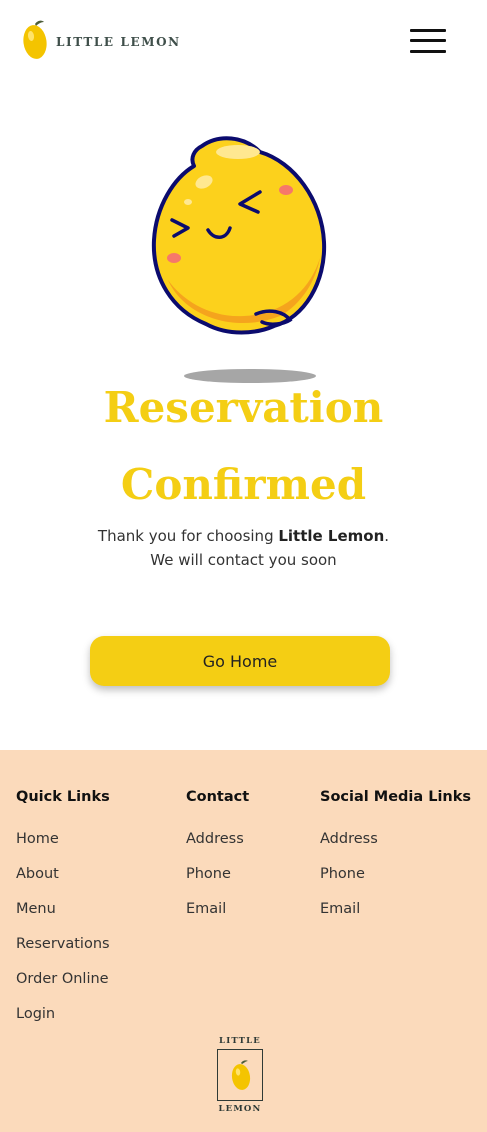  I want to click on header: LITTLE LEMON, so click(243, 42).